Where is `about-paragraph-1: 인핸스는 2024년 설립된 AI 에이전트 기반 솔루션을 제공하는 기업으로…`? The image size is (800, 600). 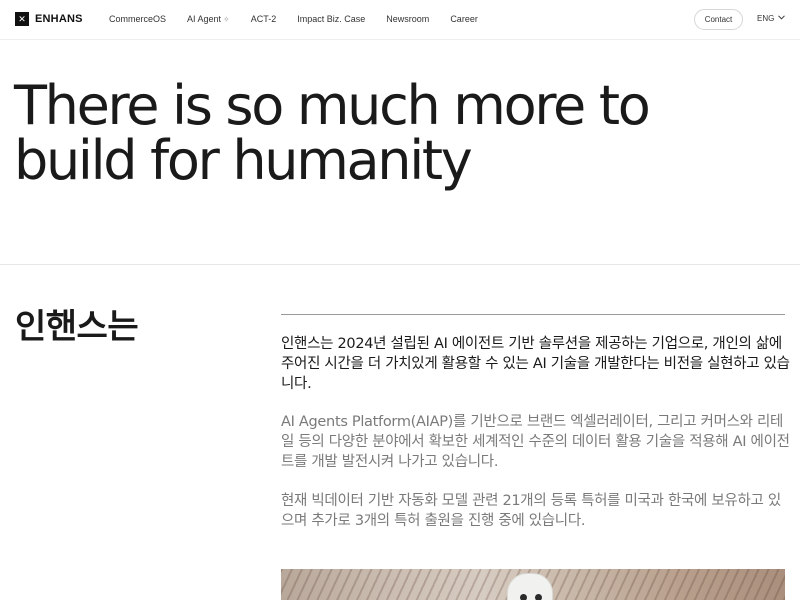 about-paragraph-1: 인핸스는 2024년 설립된 AI 에이전트 기반 솔루션을 제공하는 기업으로… is located at coordinates (535, 364).